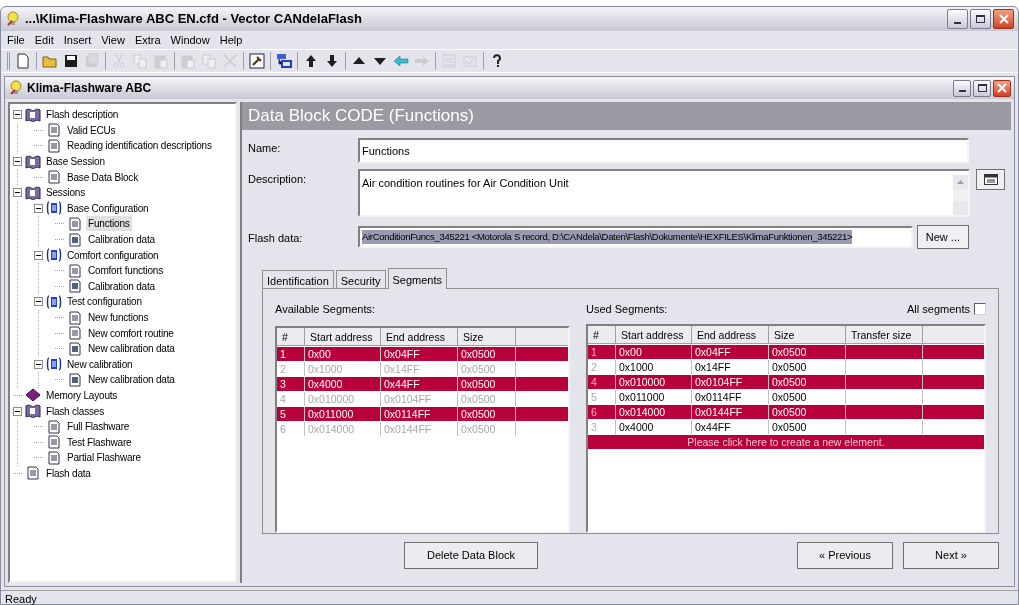 Image resolution: width=1019 pixels, height=605 pixels. What do you see at coordinates (109, 224) in the screenshot?
I see `tree-item: Functions` at bounding box center [109, 224].